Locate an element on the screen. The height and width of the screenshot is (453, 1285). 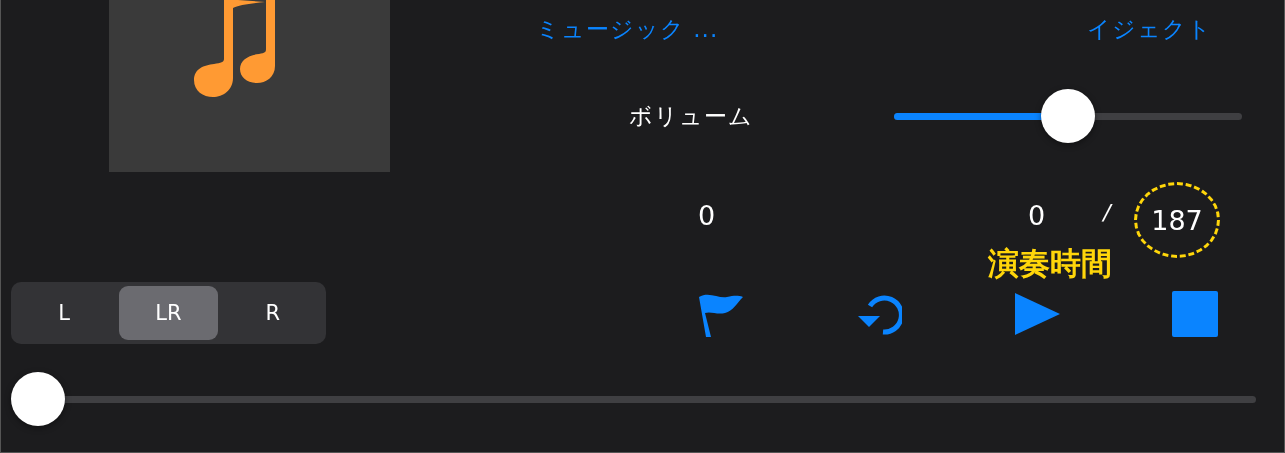
annotation-label: 演奏時間 is located at coordinates (1050, 263).